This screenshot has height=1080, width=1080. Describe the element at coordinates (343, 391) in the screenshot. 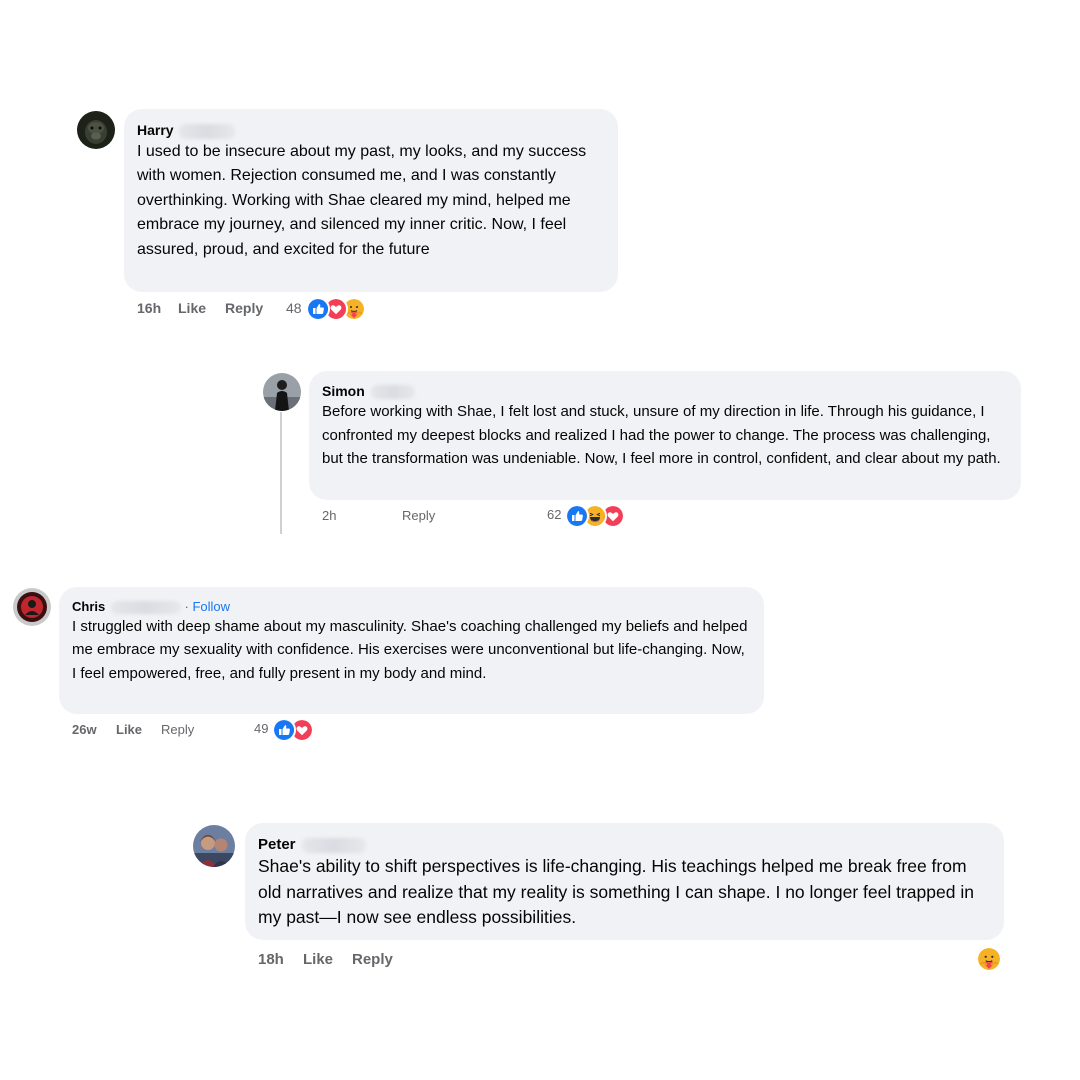

I see `comment-author: Simon` at that location.